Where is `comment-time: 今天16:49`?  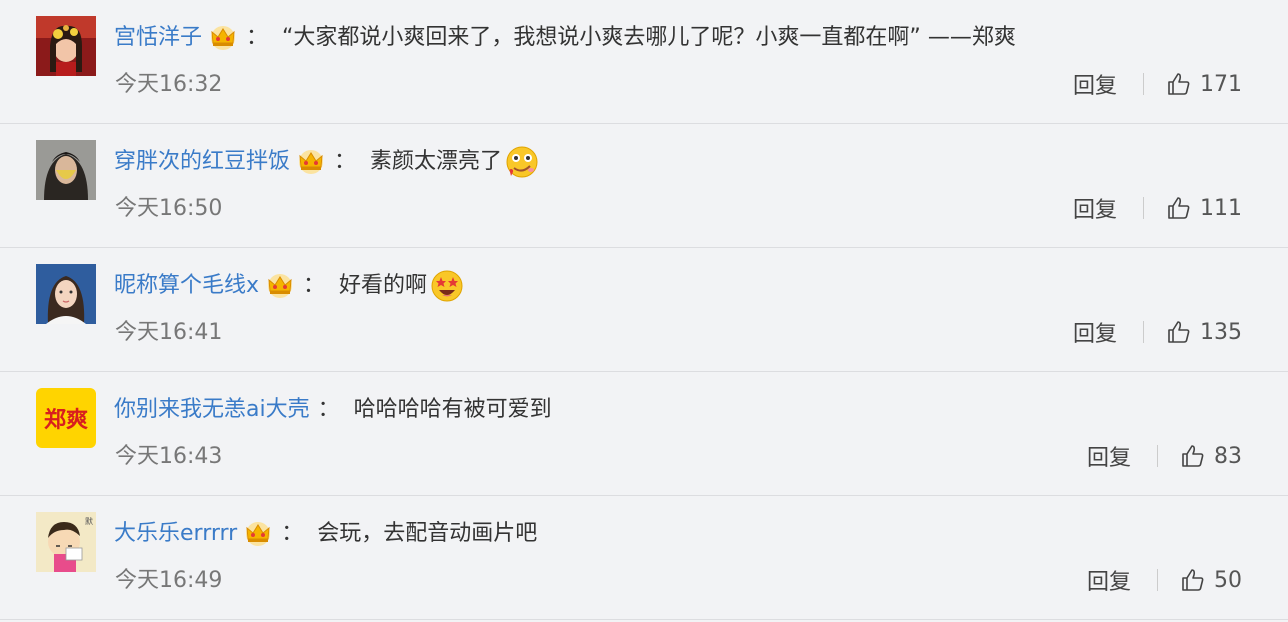 comment-time: 今天16:49 is located at coordinates (169, 580).